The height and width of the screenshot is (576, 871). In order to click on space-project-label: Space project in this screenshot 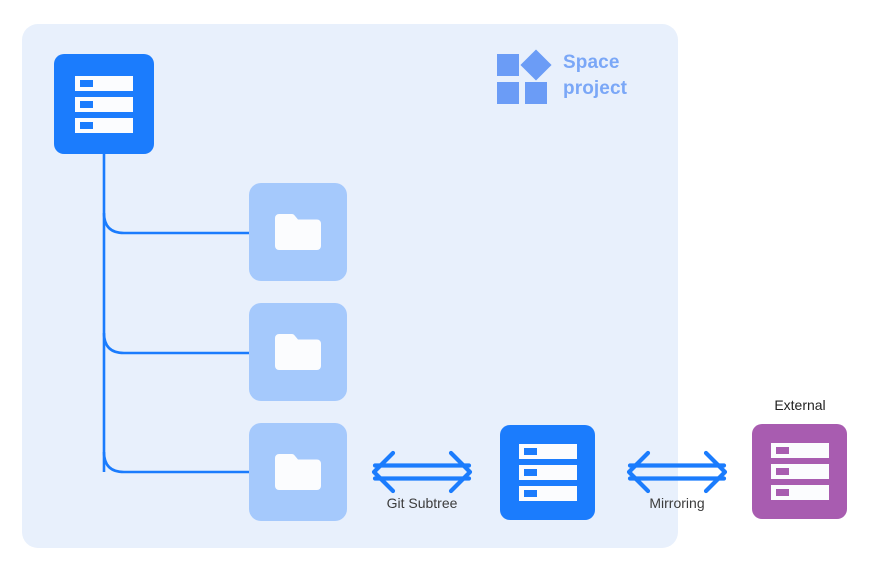, I will do `click(595, 75)`.